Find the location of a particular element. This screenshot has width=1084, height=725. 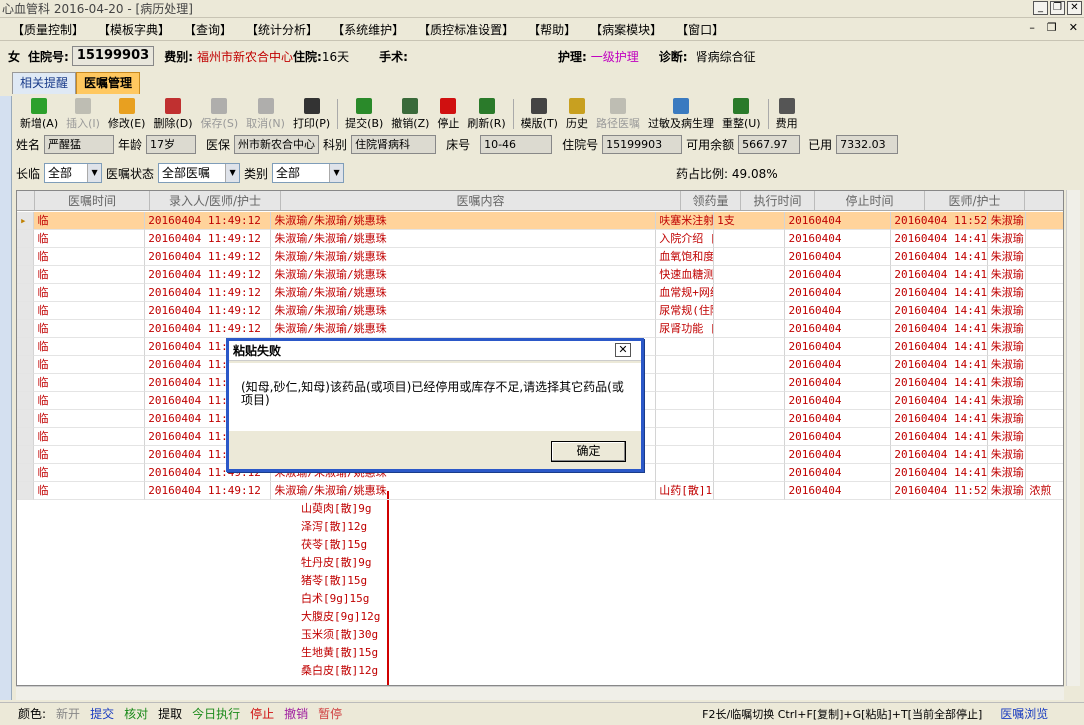

menu-query: 【查询】 is located at coordinates (208, 29).